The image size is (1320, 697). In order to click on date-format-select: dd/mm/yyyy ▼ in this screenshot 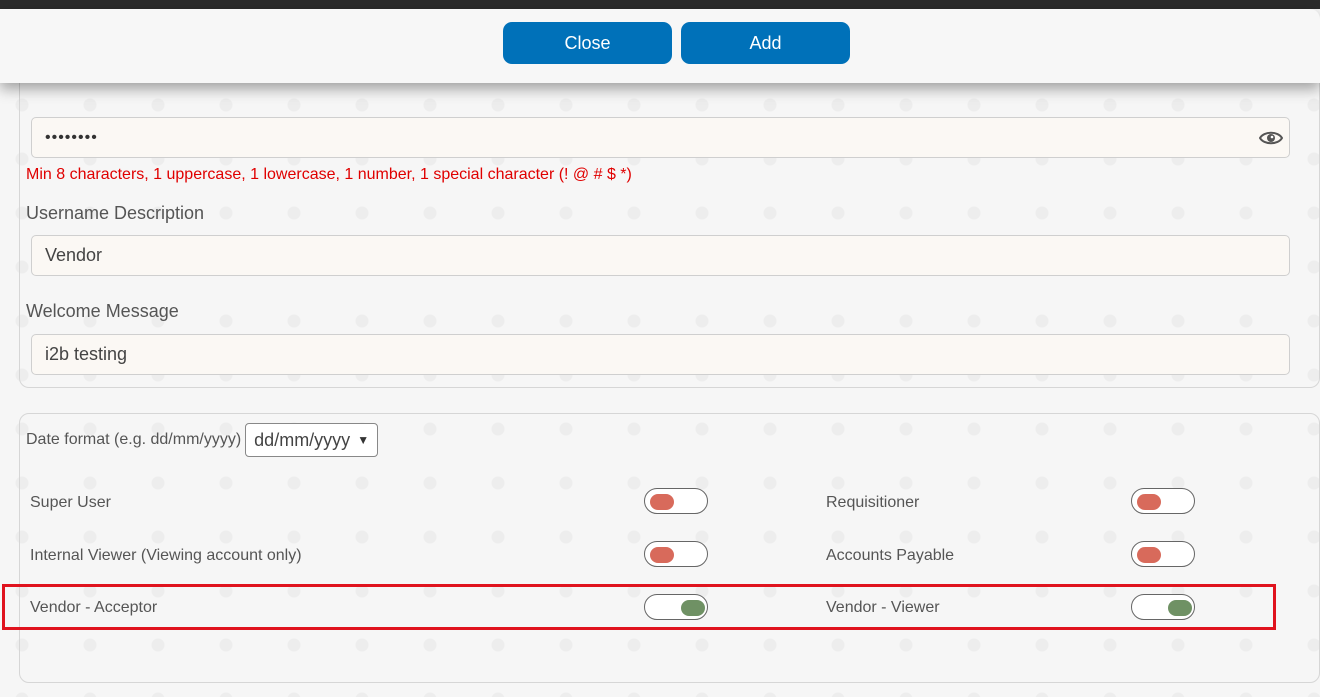, I will do `click(312, 440)`.